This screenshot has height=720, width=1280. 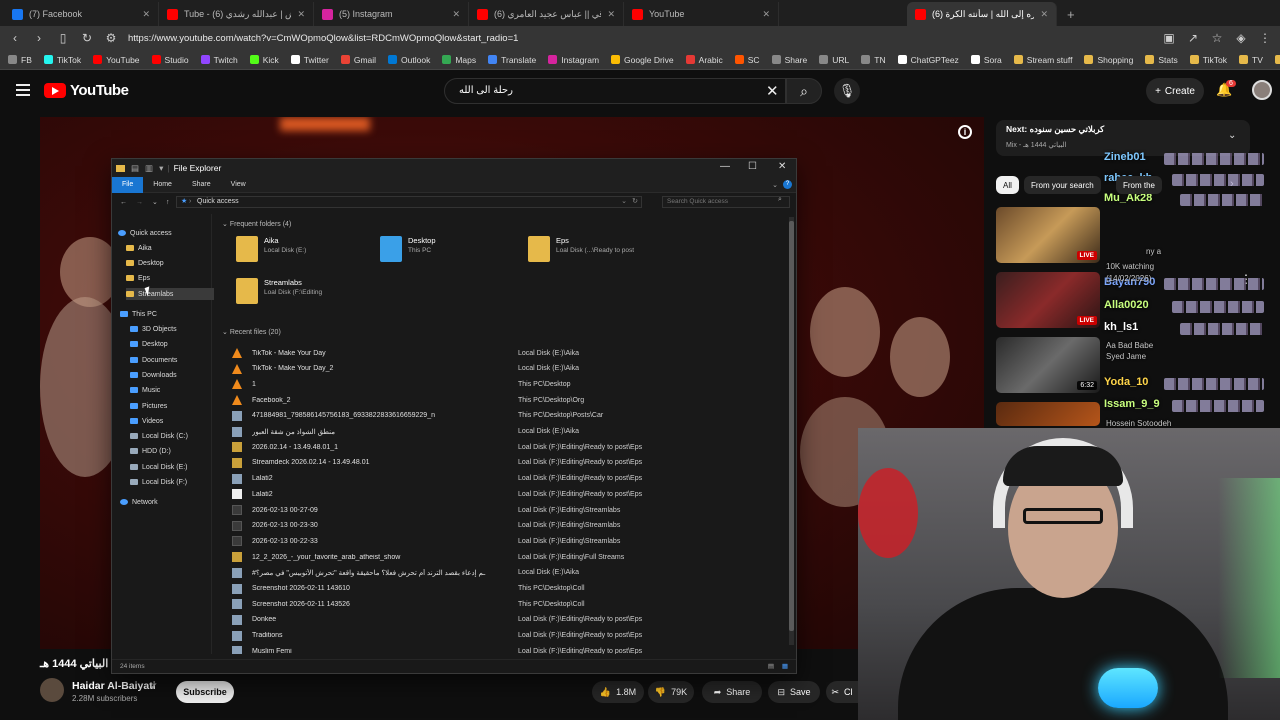 I want to click on nav-item: Aika, so click(x=139, y=248).